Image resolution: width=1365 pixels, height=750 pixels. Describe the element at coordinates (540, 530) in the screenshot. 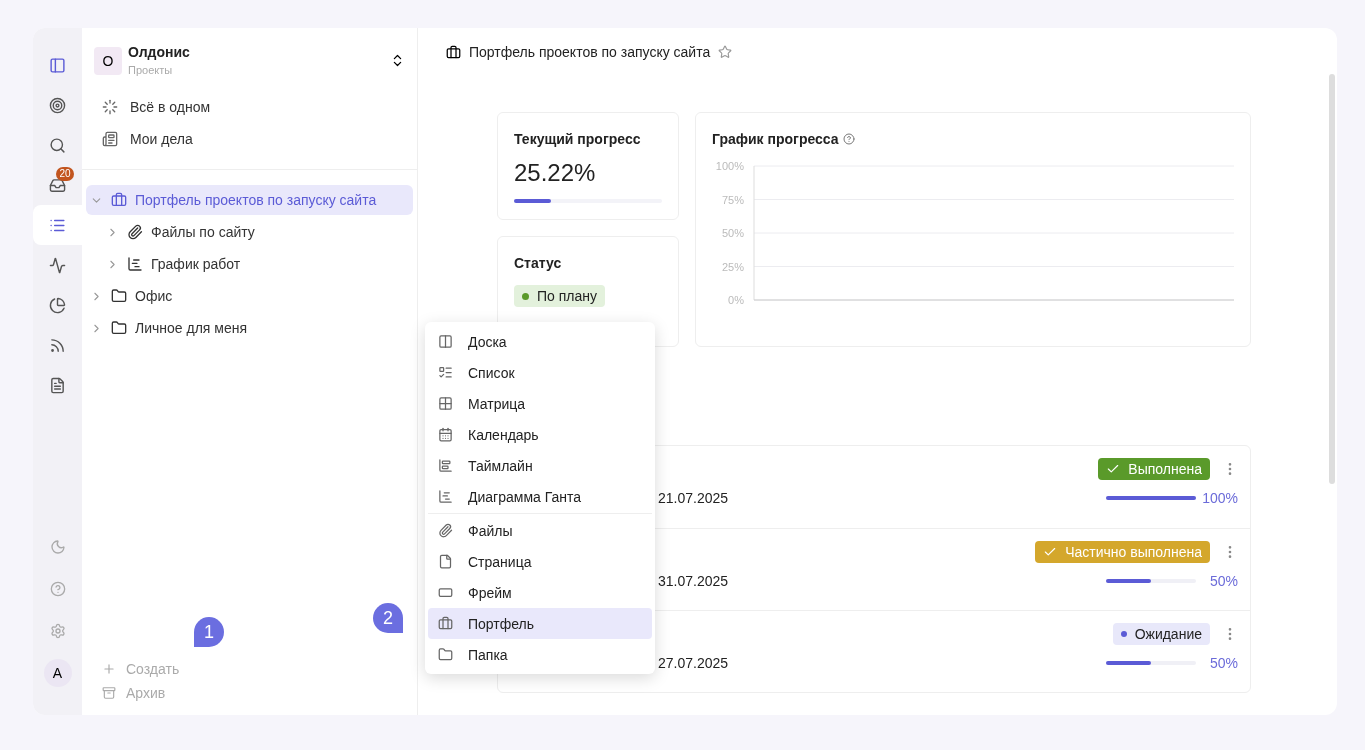

I see `menu-item: Файлы` at that location.